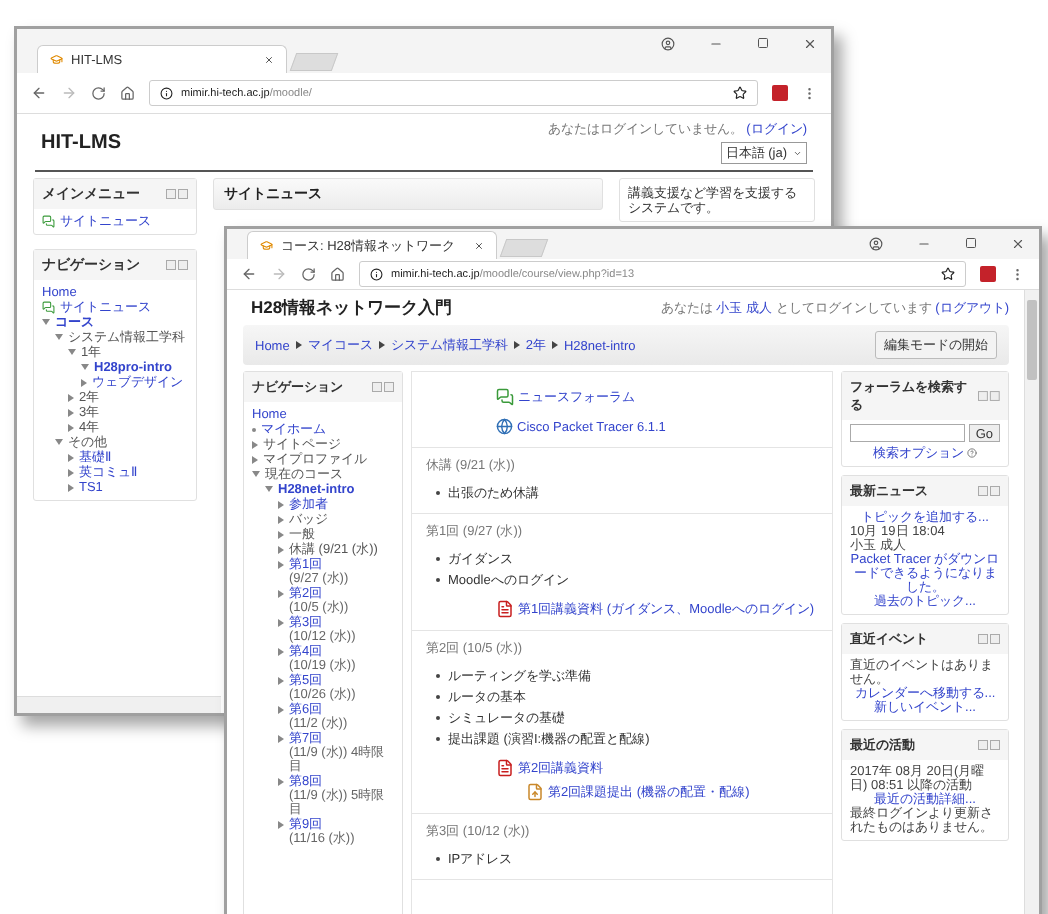 The image size is (1048, 914). I want to click on site-title: HIT-LMS, so click(81, 142).